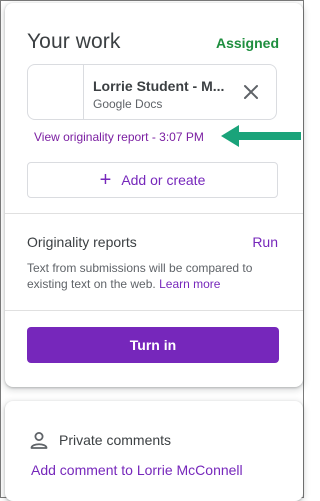 This screenshot has width=320, height=501. I want to click on turn-in-button: Turn in, so click(153, 345).